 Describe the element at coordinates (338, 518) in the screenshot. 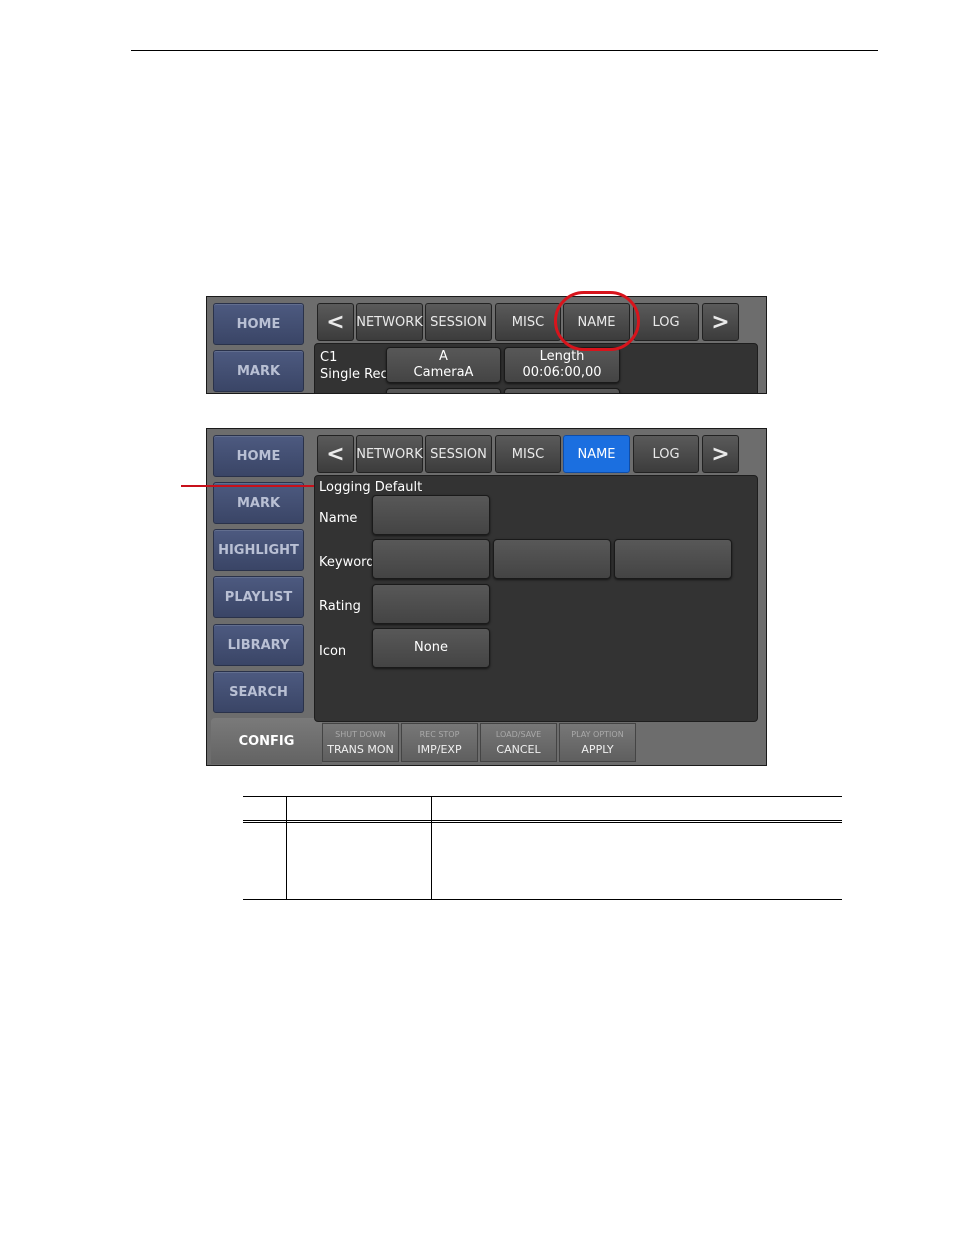

I see `name-label: Name` at that location.